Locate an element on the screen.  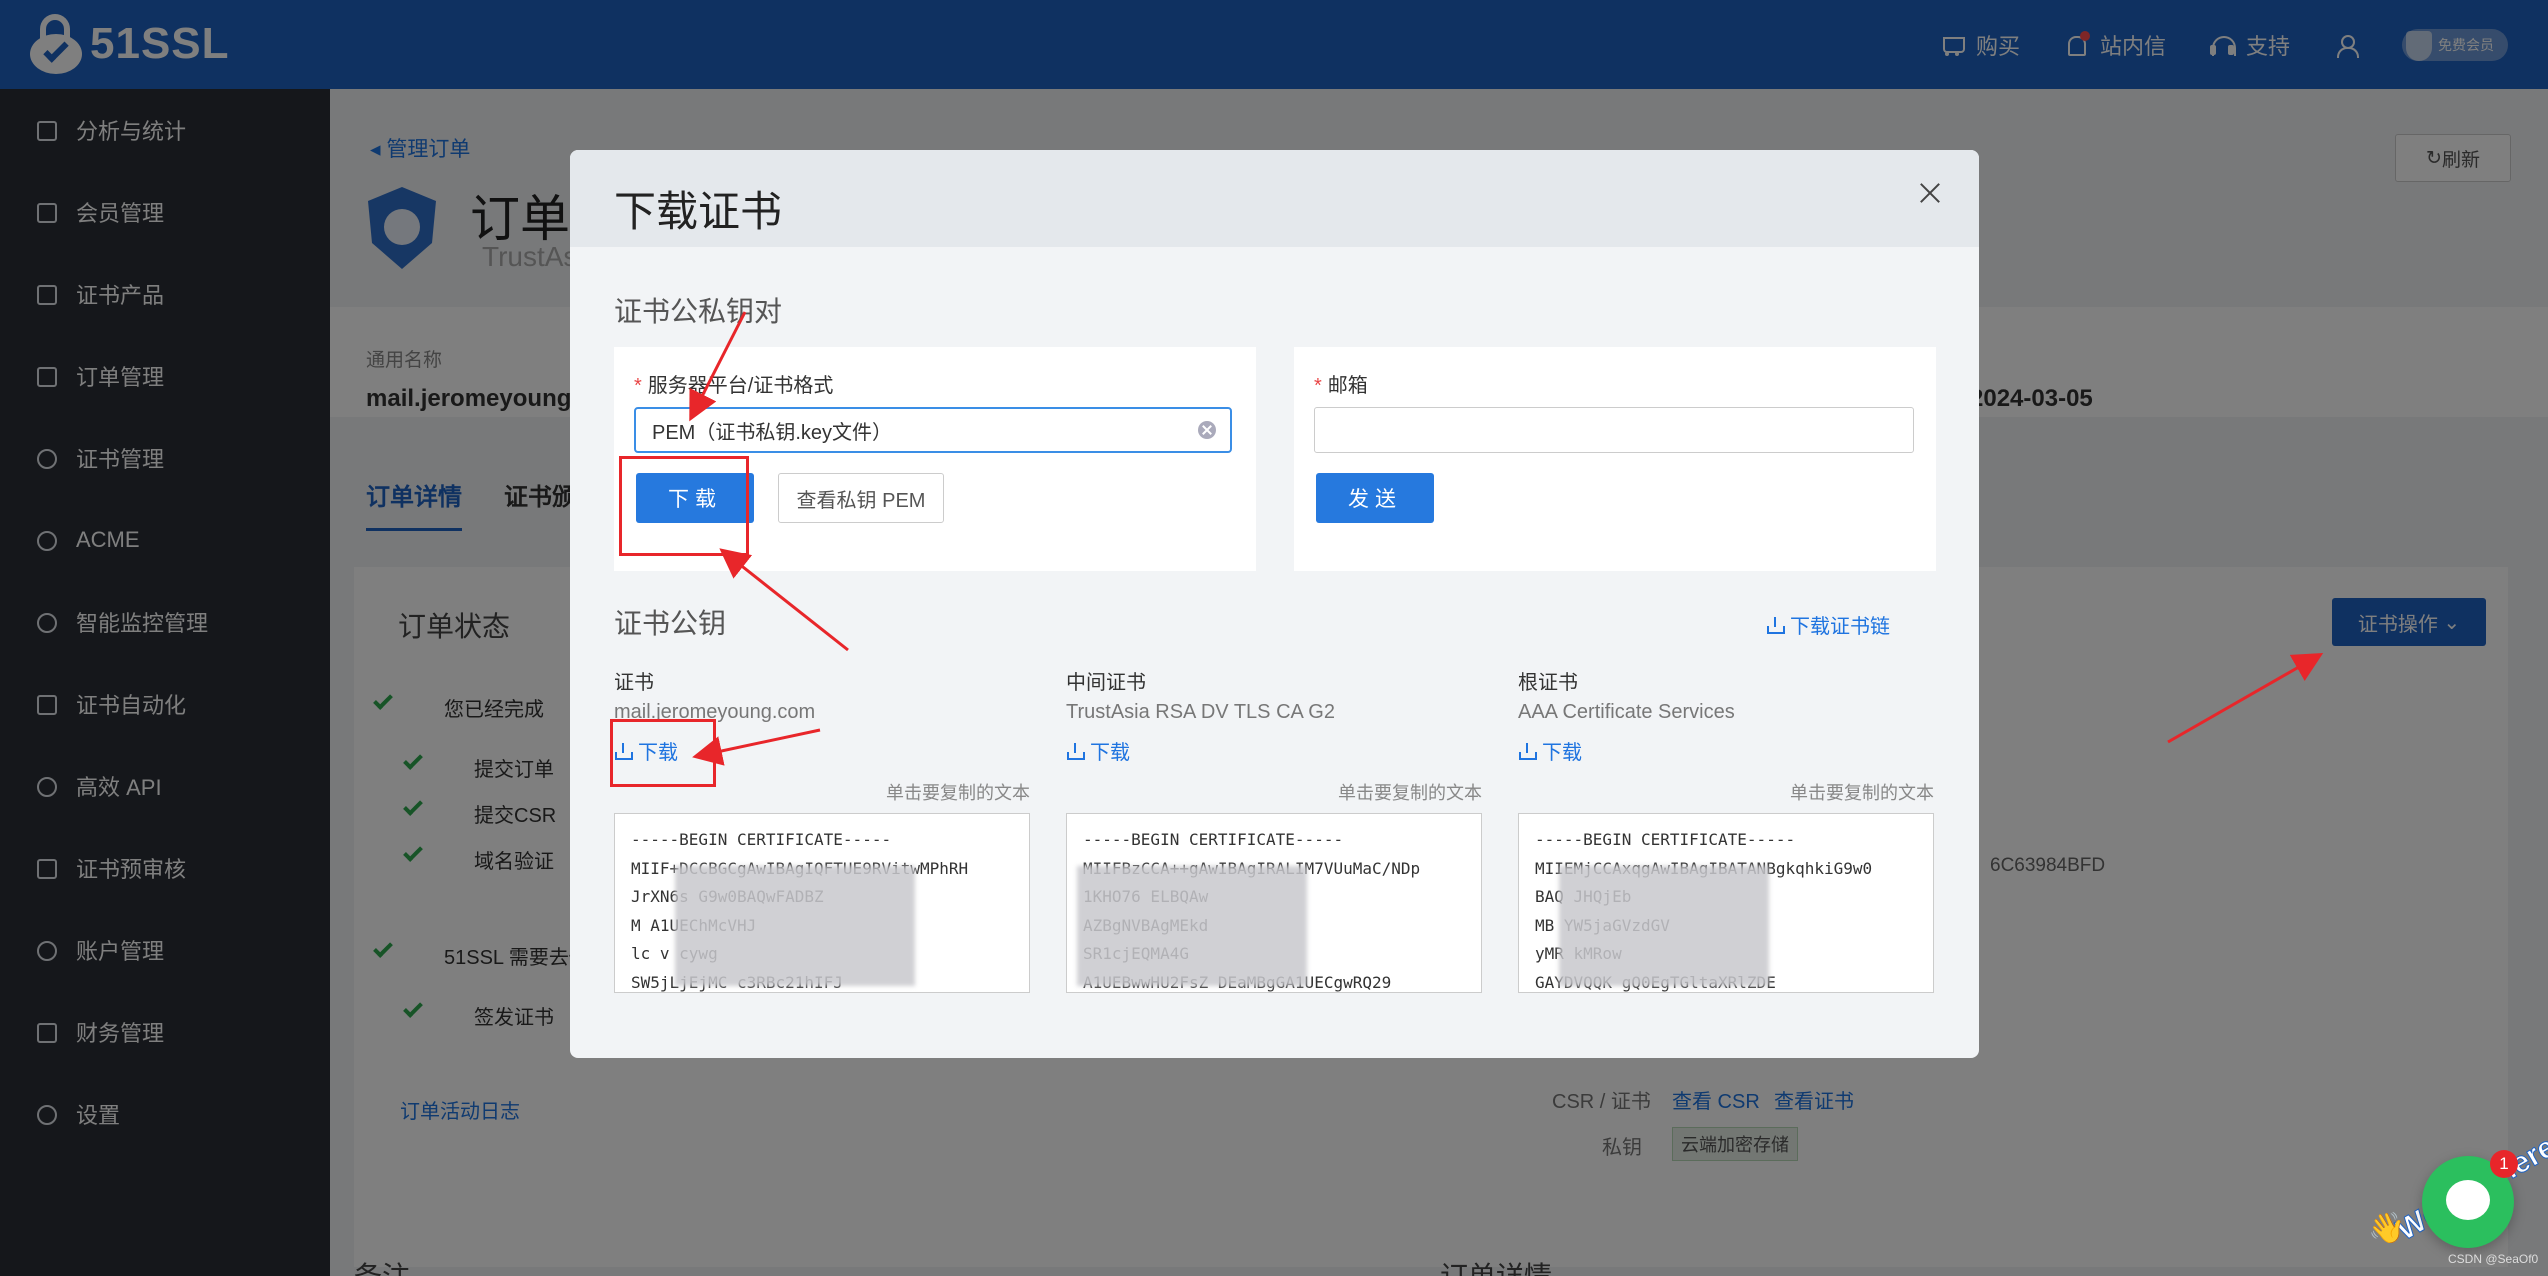
chat-icon is located at coordinates (2468, 1200).